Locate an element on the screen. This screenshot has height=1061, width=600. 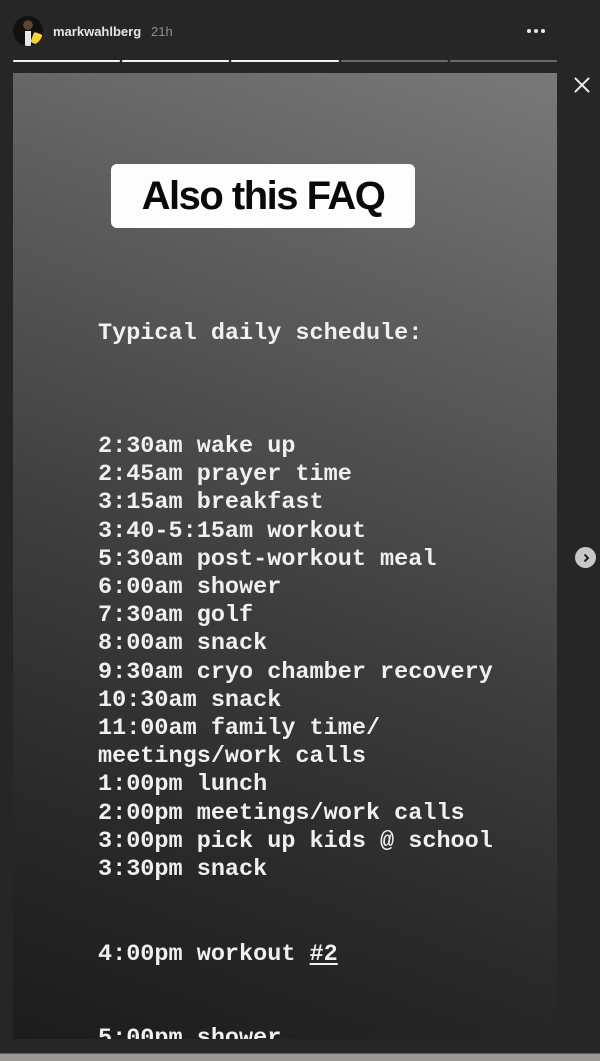
schedule-line: 2:00pm meetings/work calls is located at coordinates (281, 813).